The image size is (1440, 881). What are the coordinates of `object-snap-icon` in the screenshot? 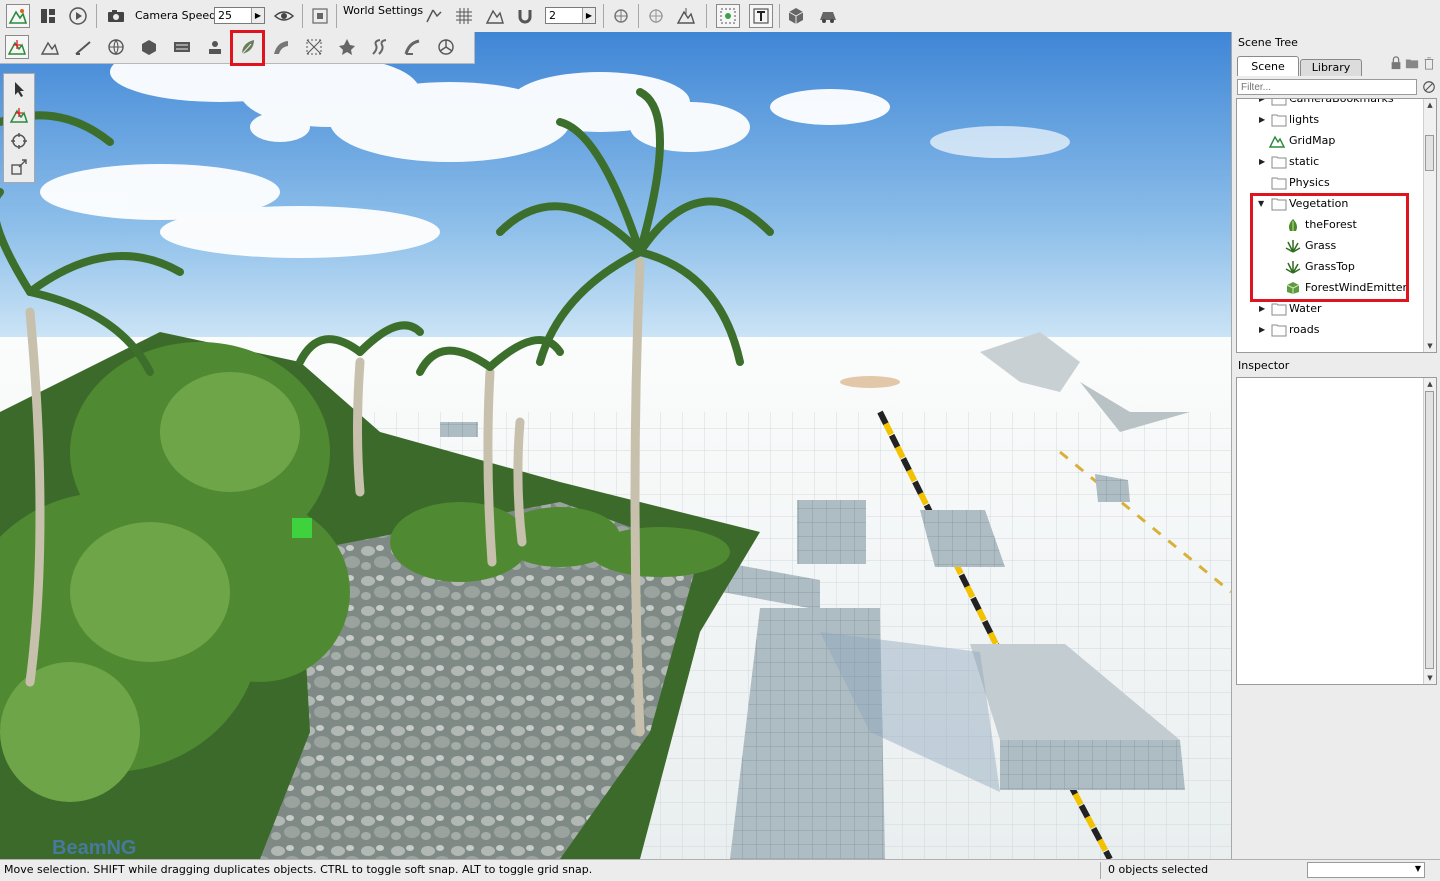 It's located at (621, 16).